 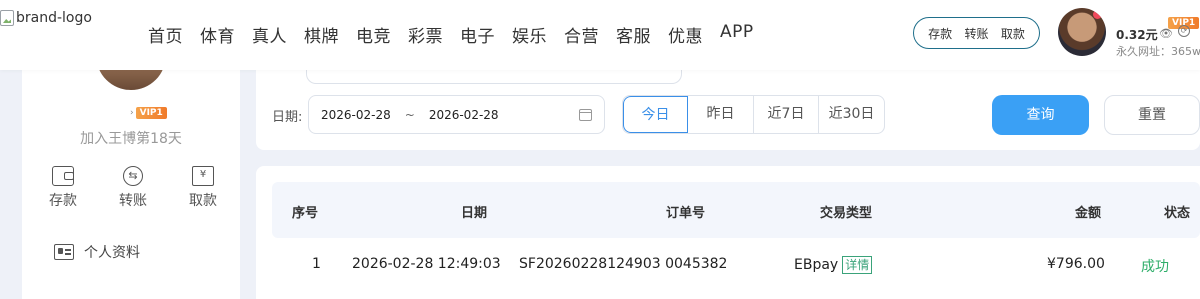 What do you see at coordinates (316, 264) in the screenshot?
I see `cell-index: 1` at bounding box center [316, 264].